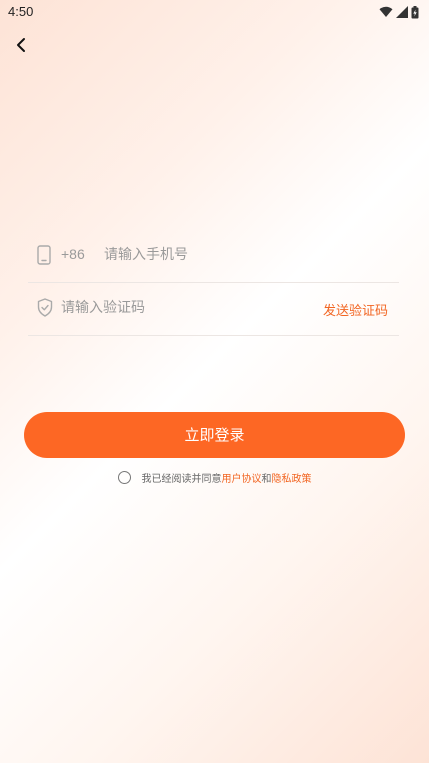 The width and height of the screenshot is (429, 763). What do you see at coordinates (21, 11) in the screenshot?
I see `status-time: 4:50` at bounding box center [21, 11].